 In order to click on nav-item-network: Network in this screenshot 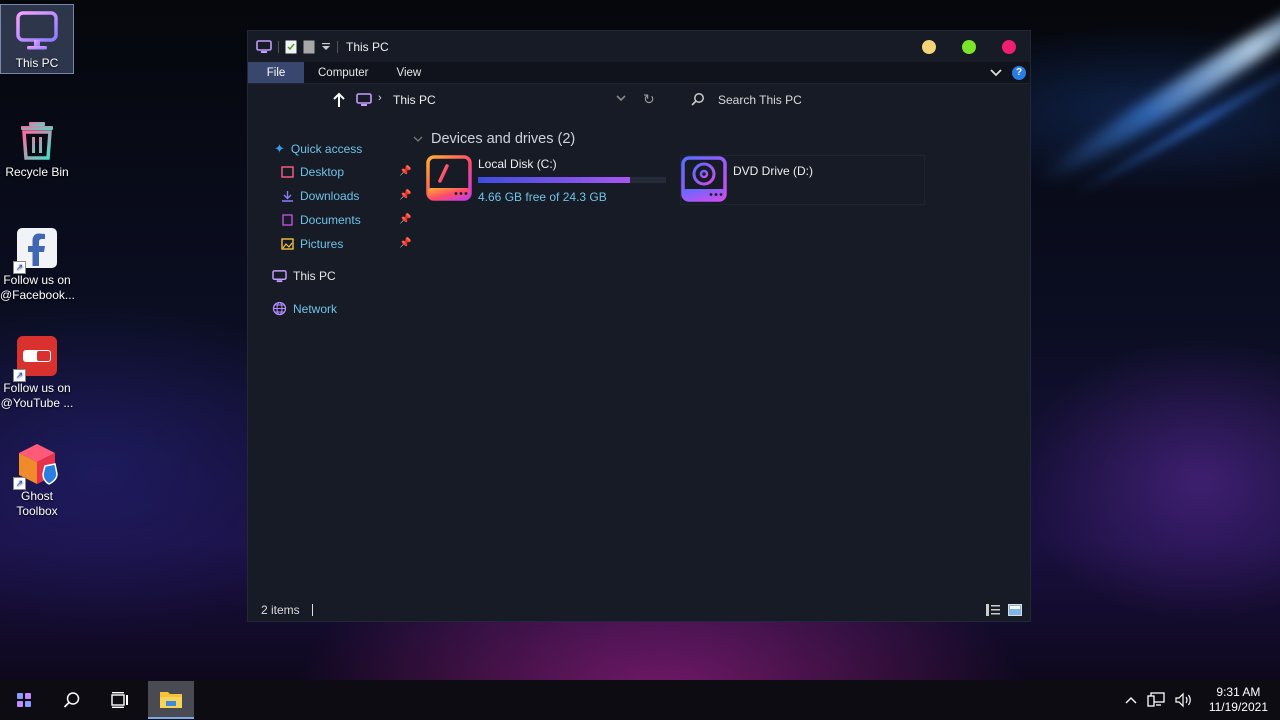, I will do `click(304, 308)`.